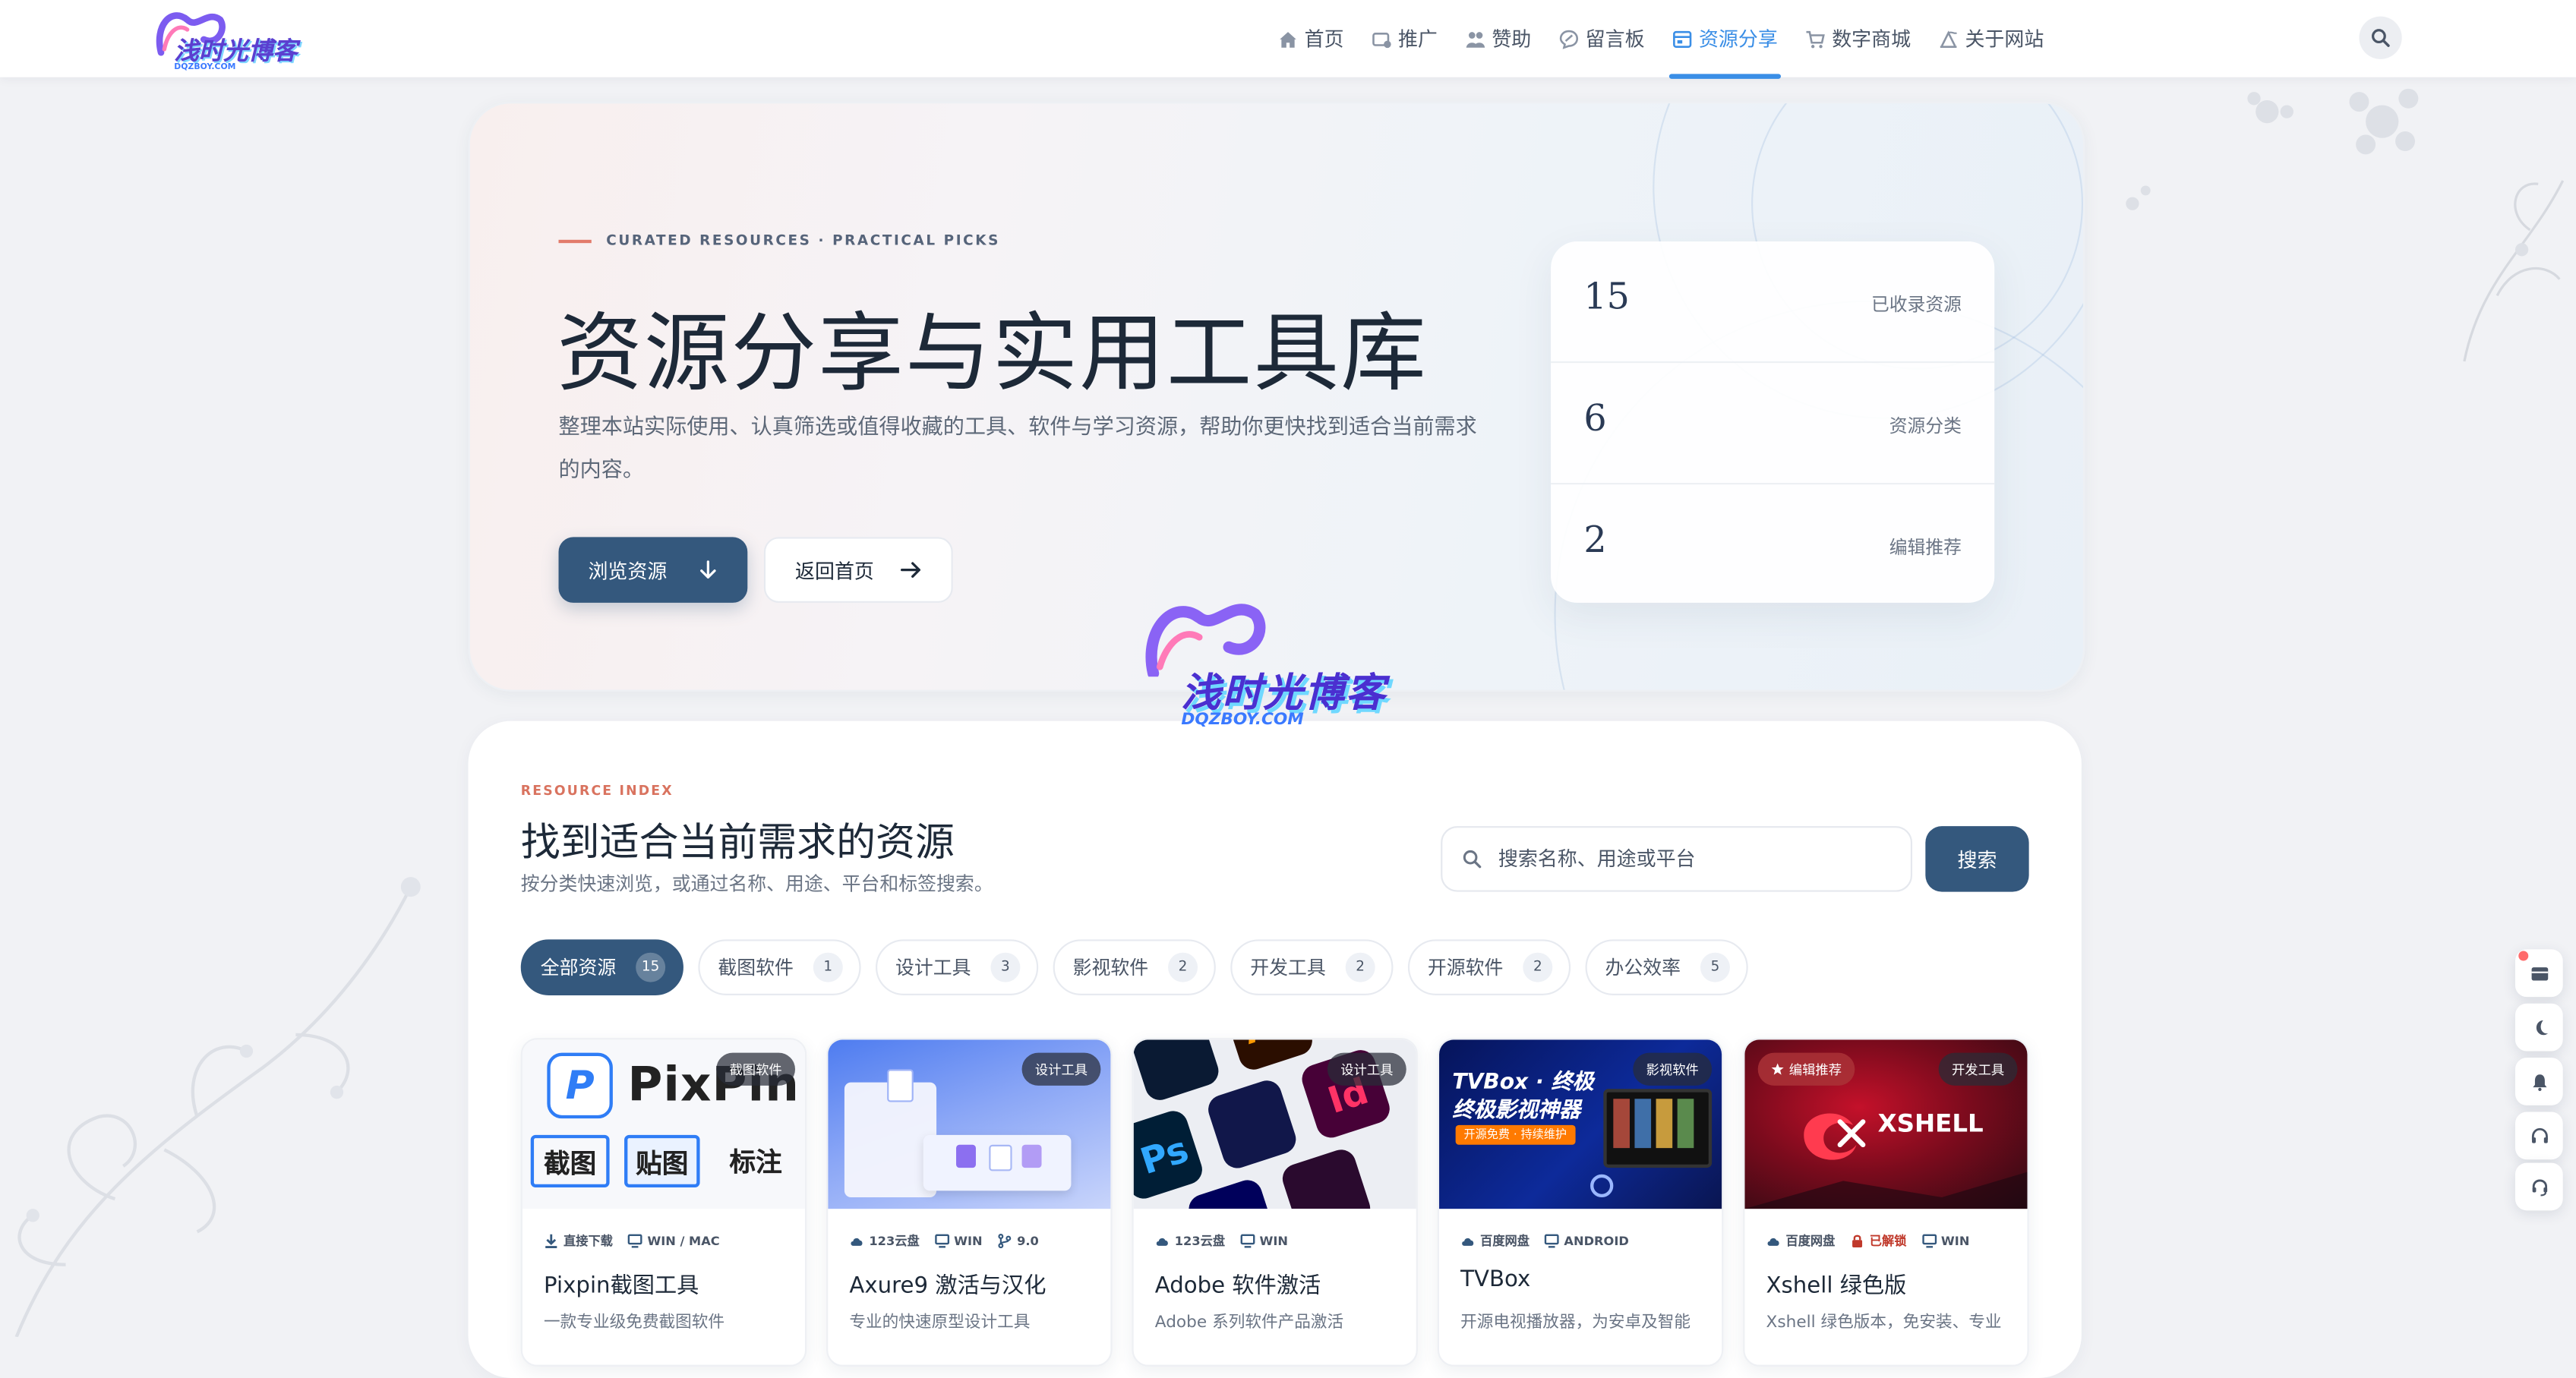  I want to click on filter-label: 开发工具, so click(1288, 967).